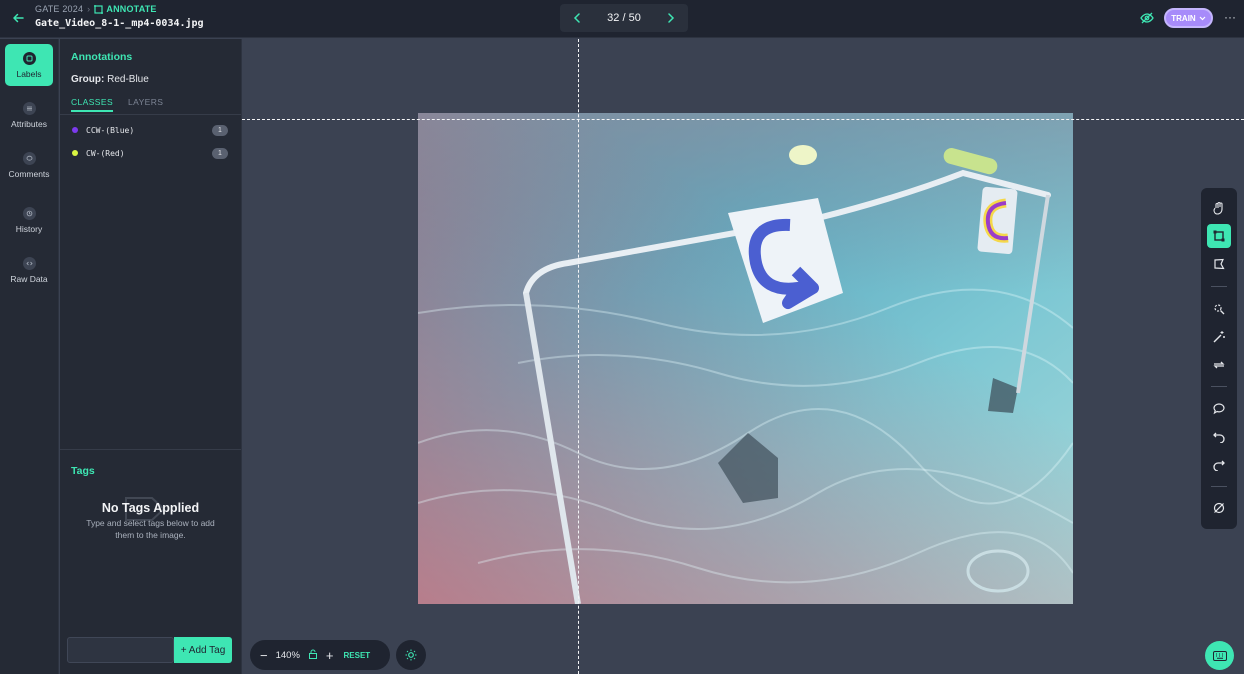 This screenshot has height=674, width=1244. What do you see at coordinates (29, 108) in the screenshot?
I see `list-icon` at bounding box center [29, 108].